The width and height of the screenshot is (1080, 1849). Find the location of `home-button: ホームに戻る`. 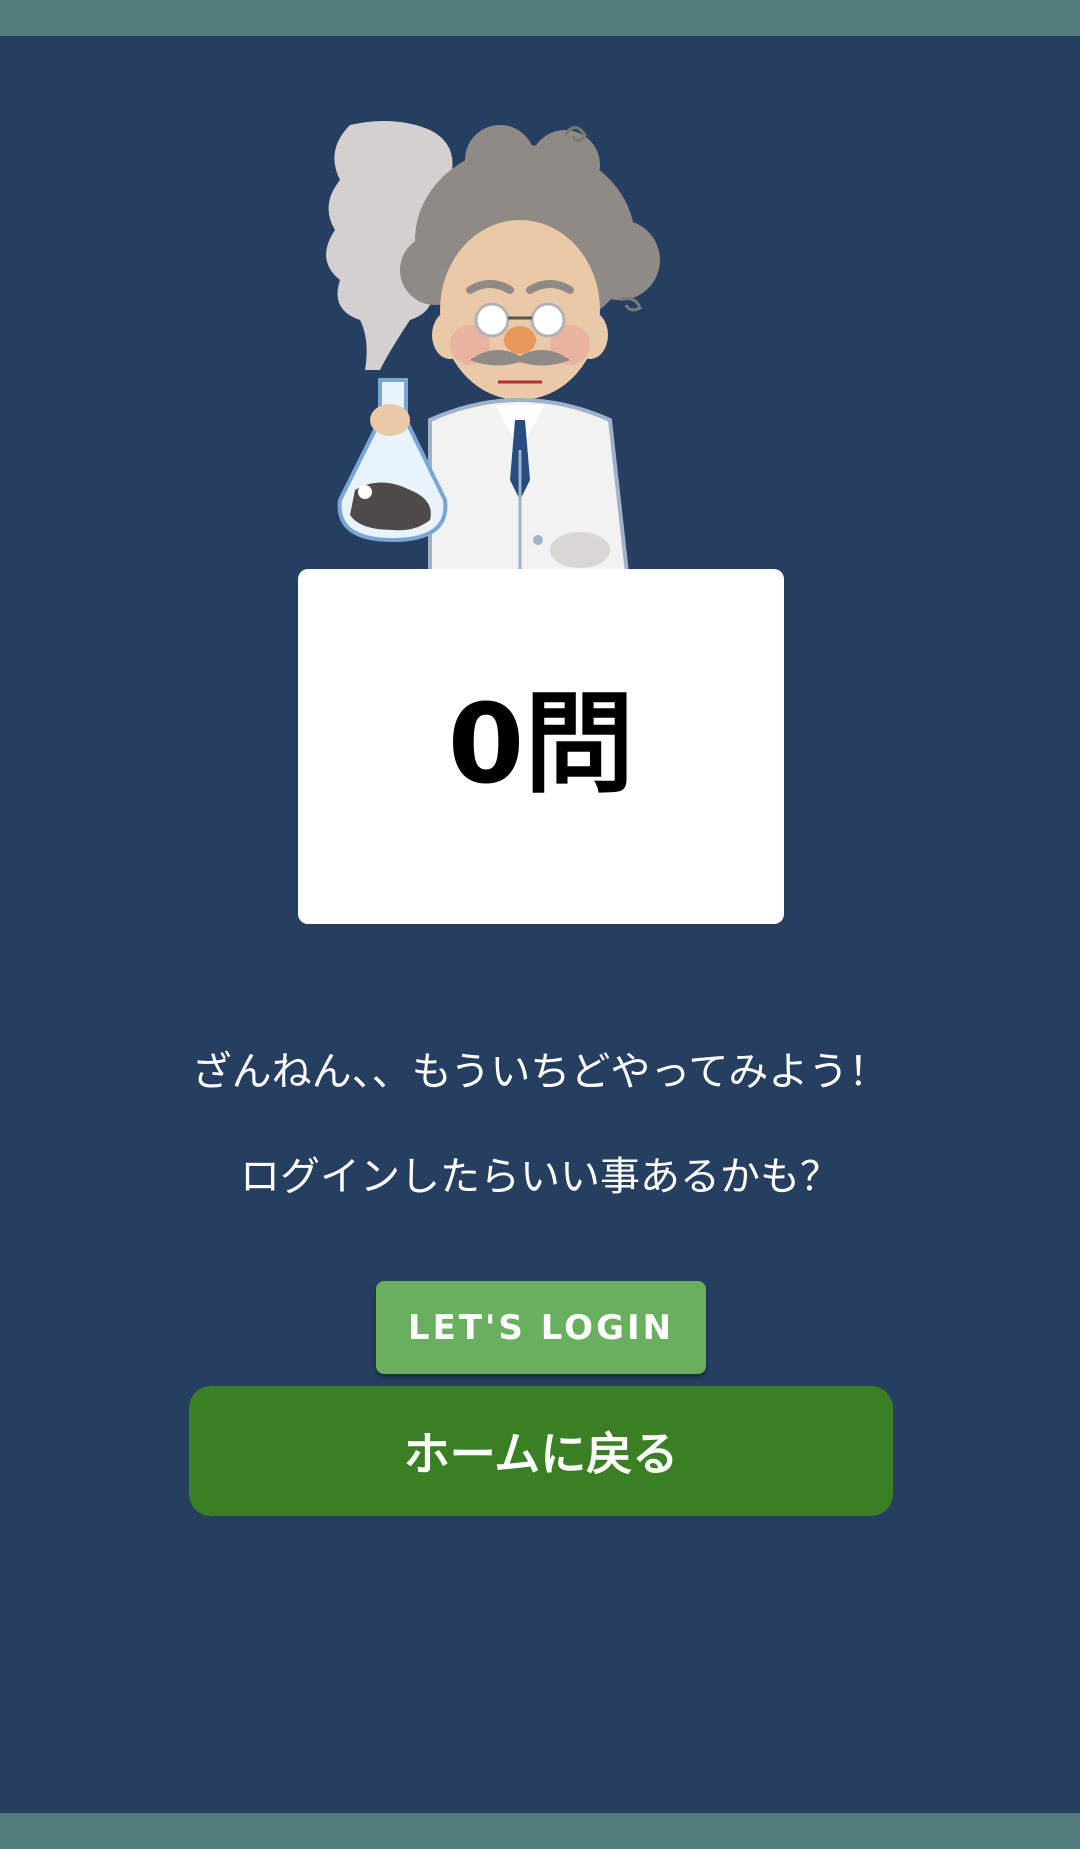

home-button: ホームに戻る is located at coordinates (541, 1451).